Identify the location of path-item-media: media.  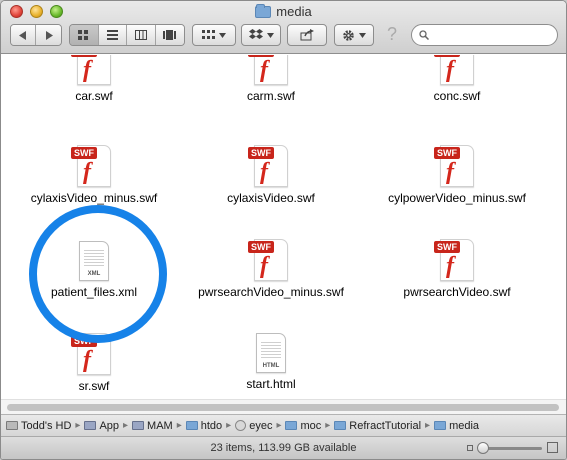
(456, 426).